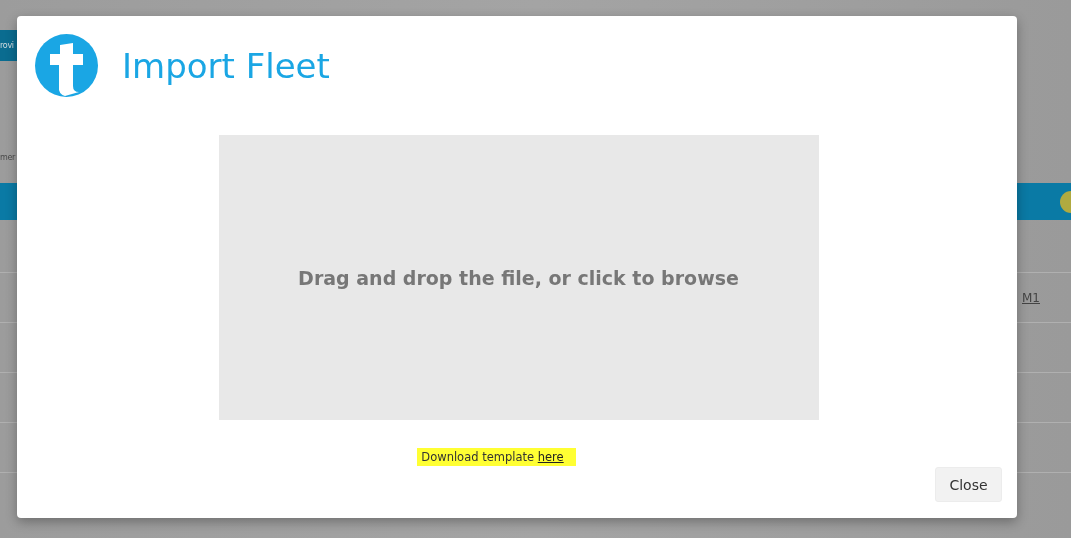 This screenshot has height=538, width=1071. What do you see at coordinates (550, 457) in the screenshot?
I see `template-link: here` at bounding box center [550, 457].